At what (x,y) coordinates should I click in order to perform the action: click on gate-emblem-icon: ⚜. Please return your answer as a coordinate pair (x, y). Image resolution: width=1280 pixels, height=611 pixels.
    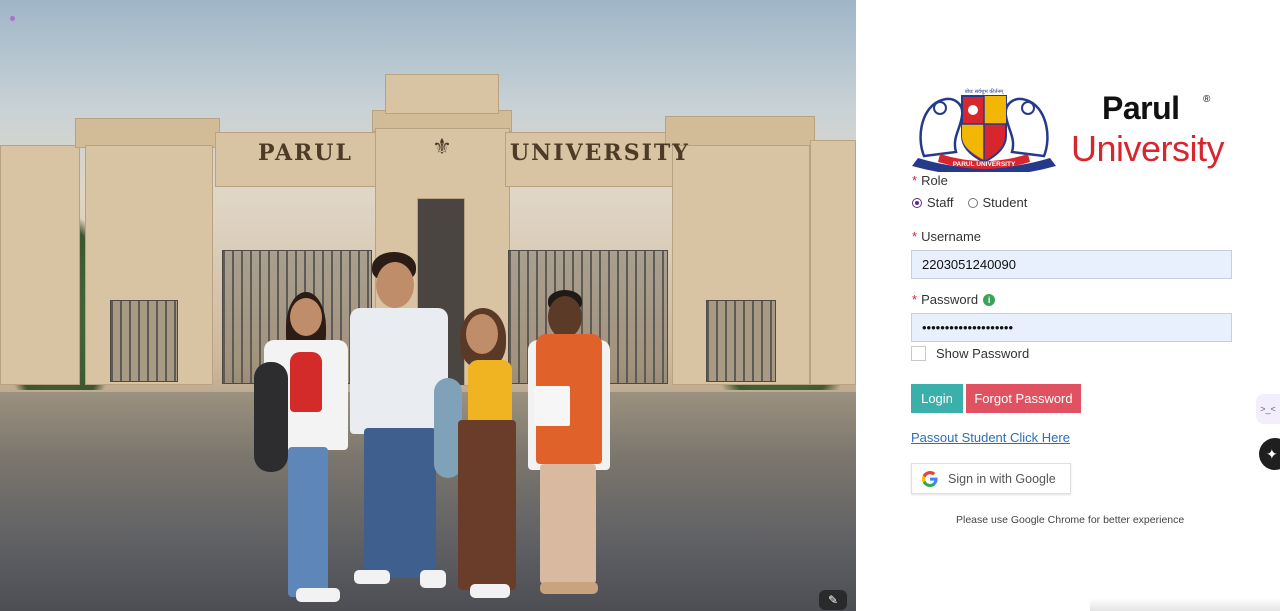
    Looking at the image, I should click on (442, 146).